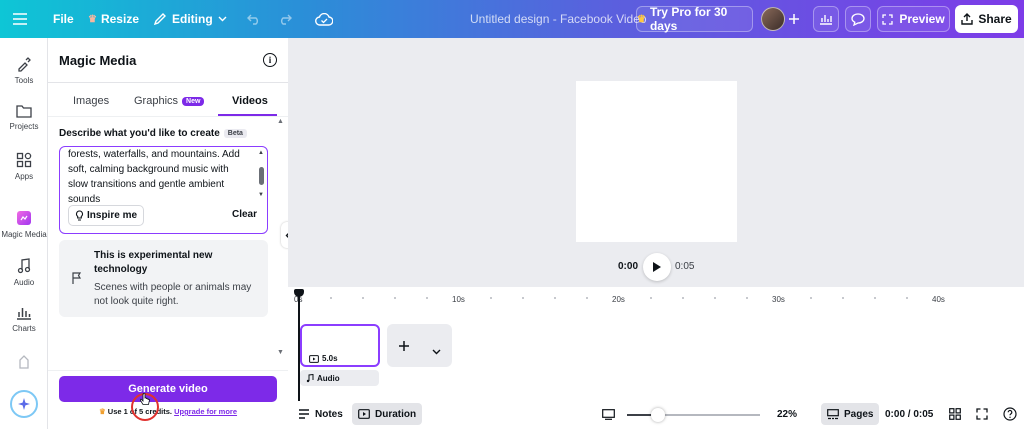  Describe the element at coordinates (887, 19) in the screenshot. I see `expand-icon` at that location.